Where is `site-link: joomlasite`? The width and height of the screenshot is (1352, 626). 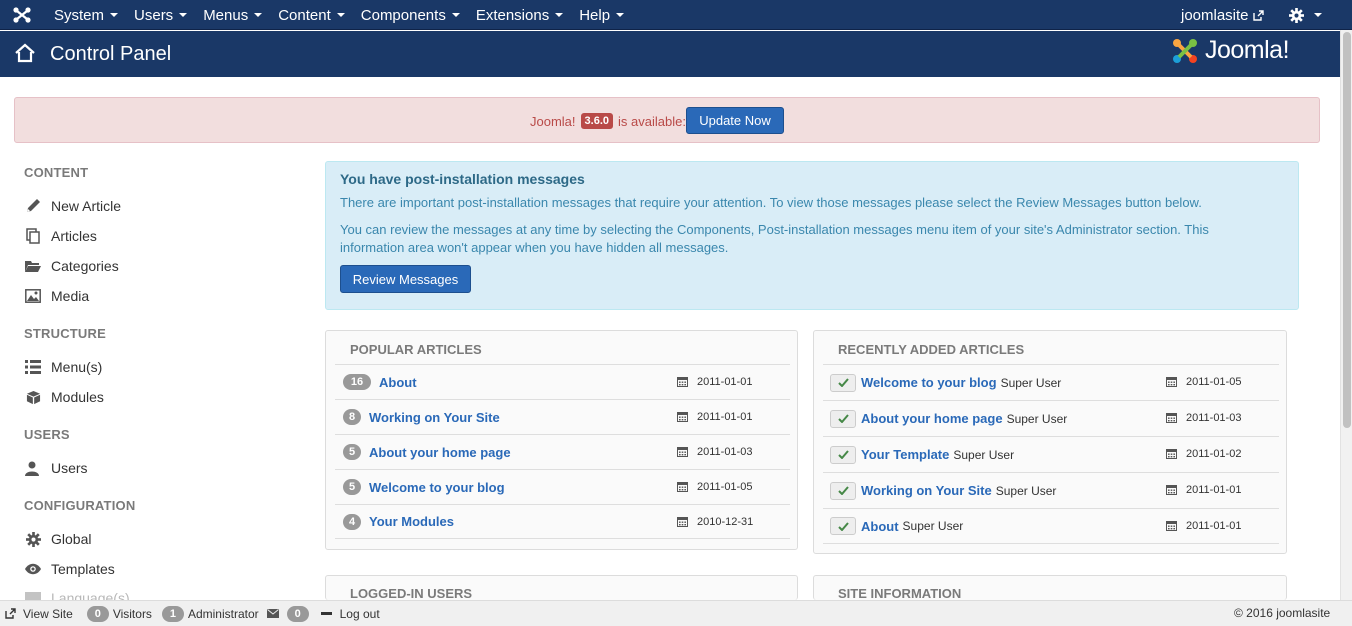 site-link: joomlasite is located at coordinates (1222, 15).